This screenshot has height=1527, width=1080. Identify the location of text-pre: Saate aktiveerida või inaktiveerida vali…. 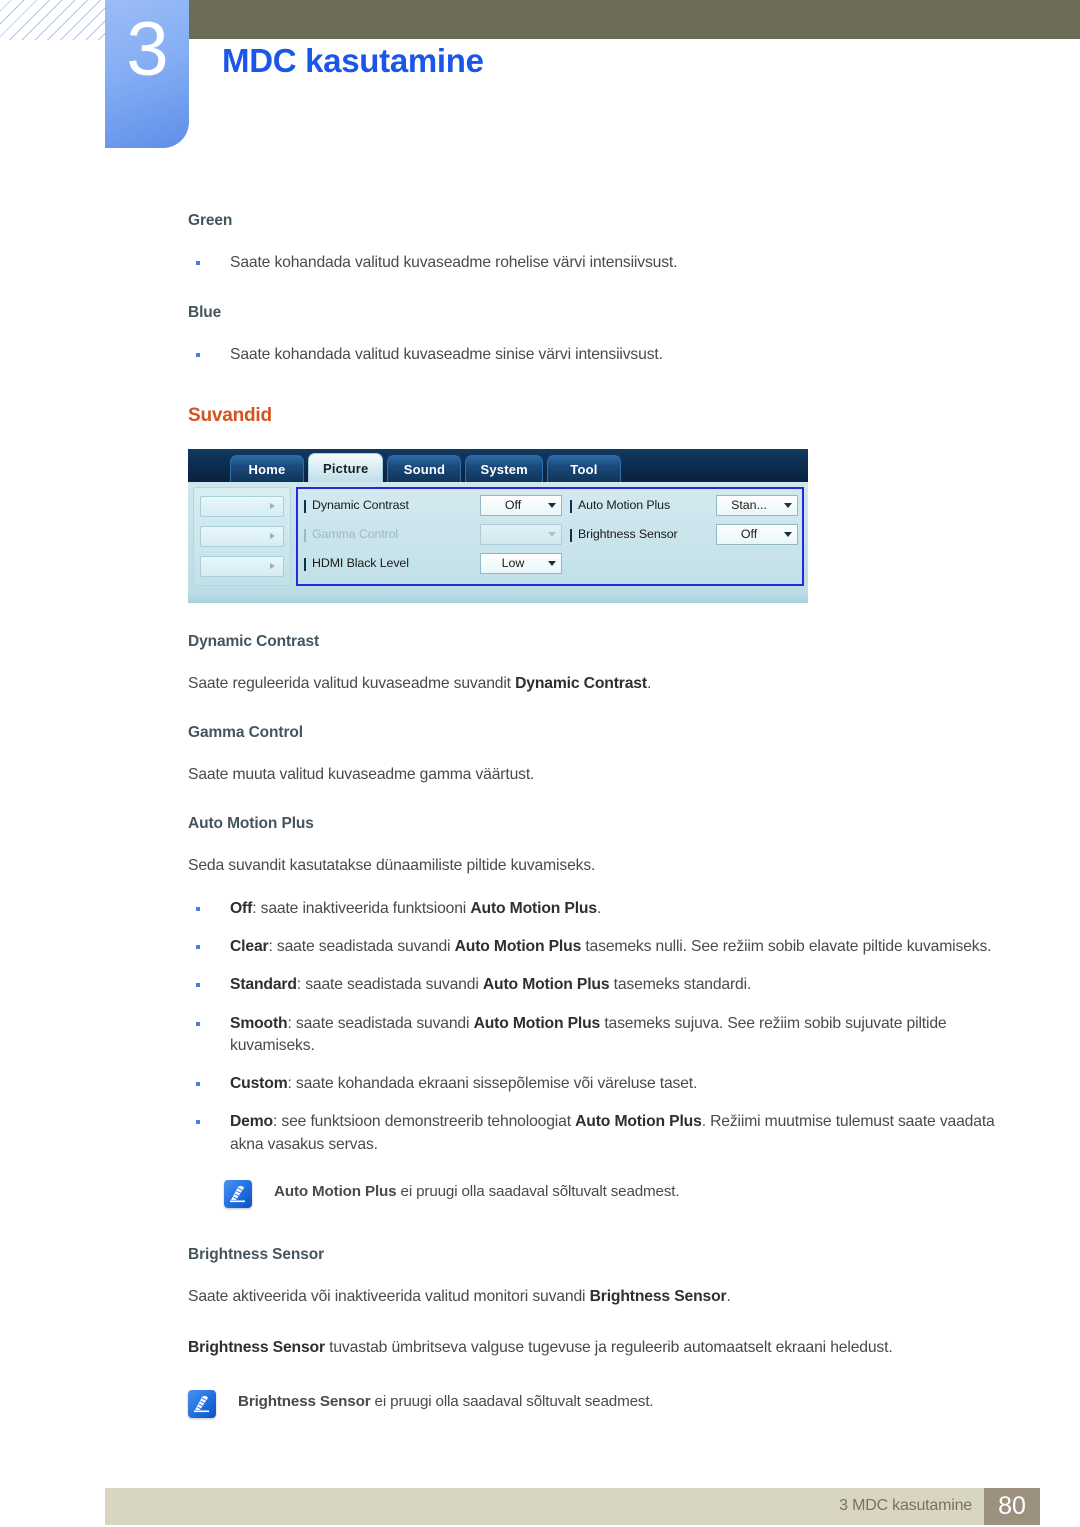
(389, 1297).